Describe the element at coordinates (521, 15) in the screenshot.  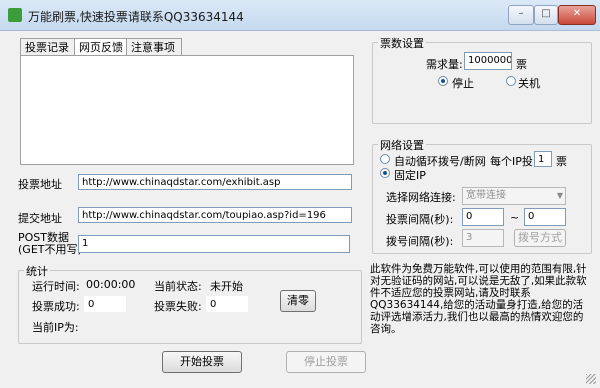
I see `minimize-button: –` at that location.